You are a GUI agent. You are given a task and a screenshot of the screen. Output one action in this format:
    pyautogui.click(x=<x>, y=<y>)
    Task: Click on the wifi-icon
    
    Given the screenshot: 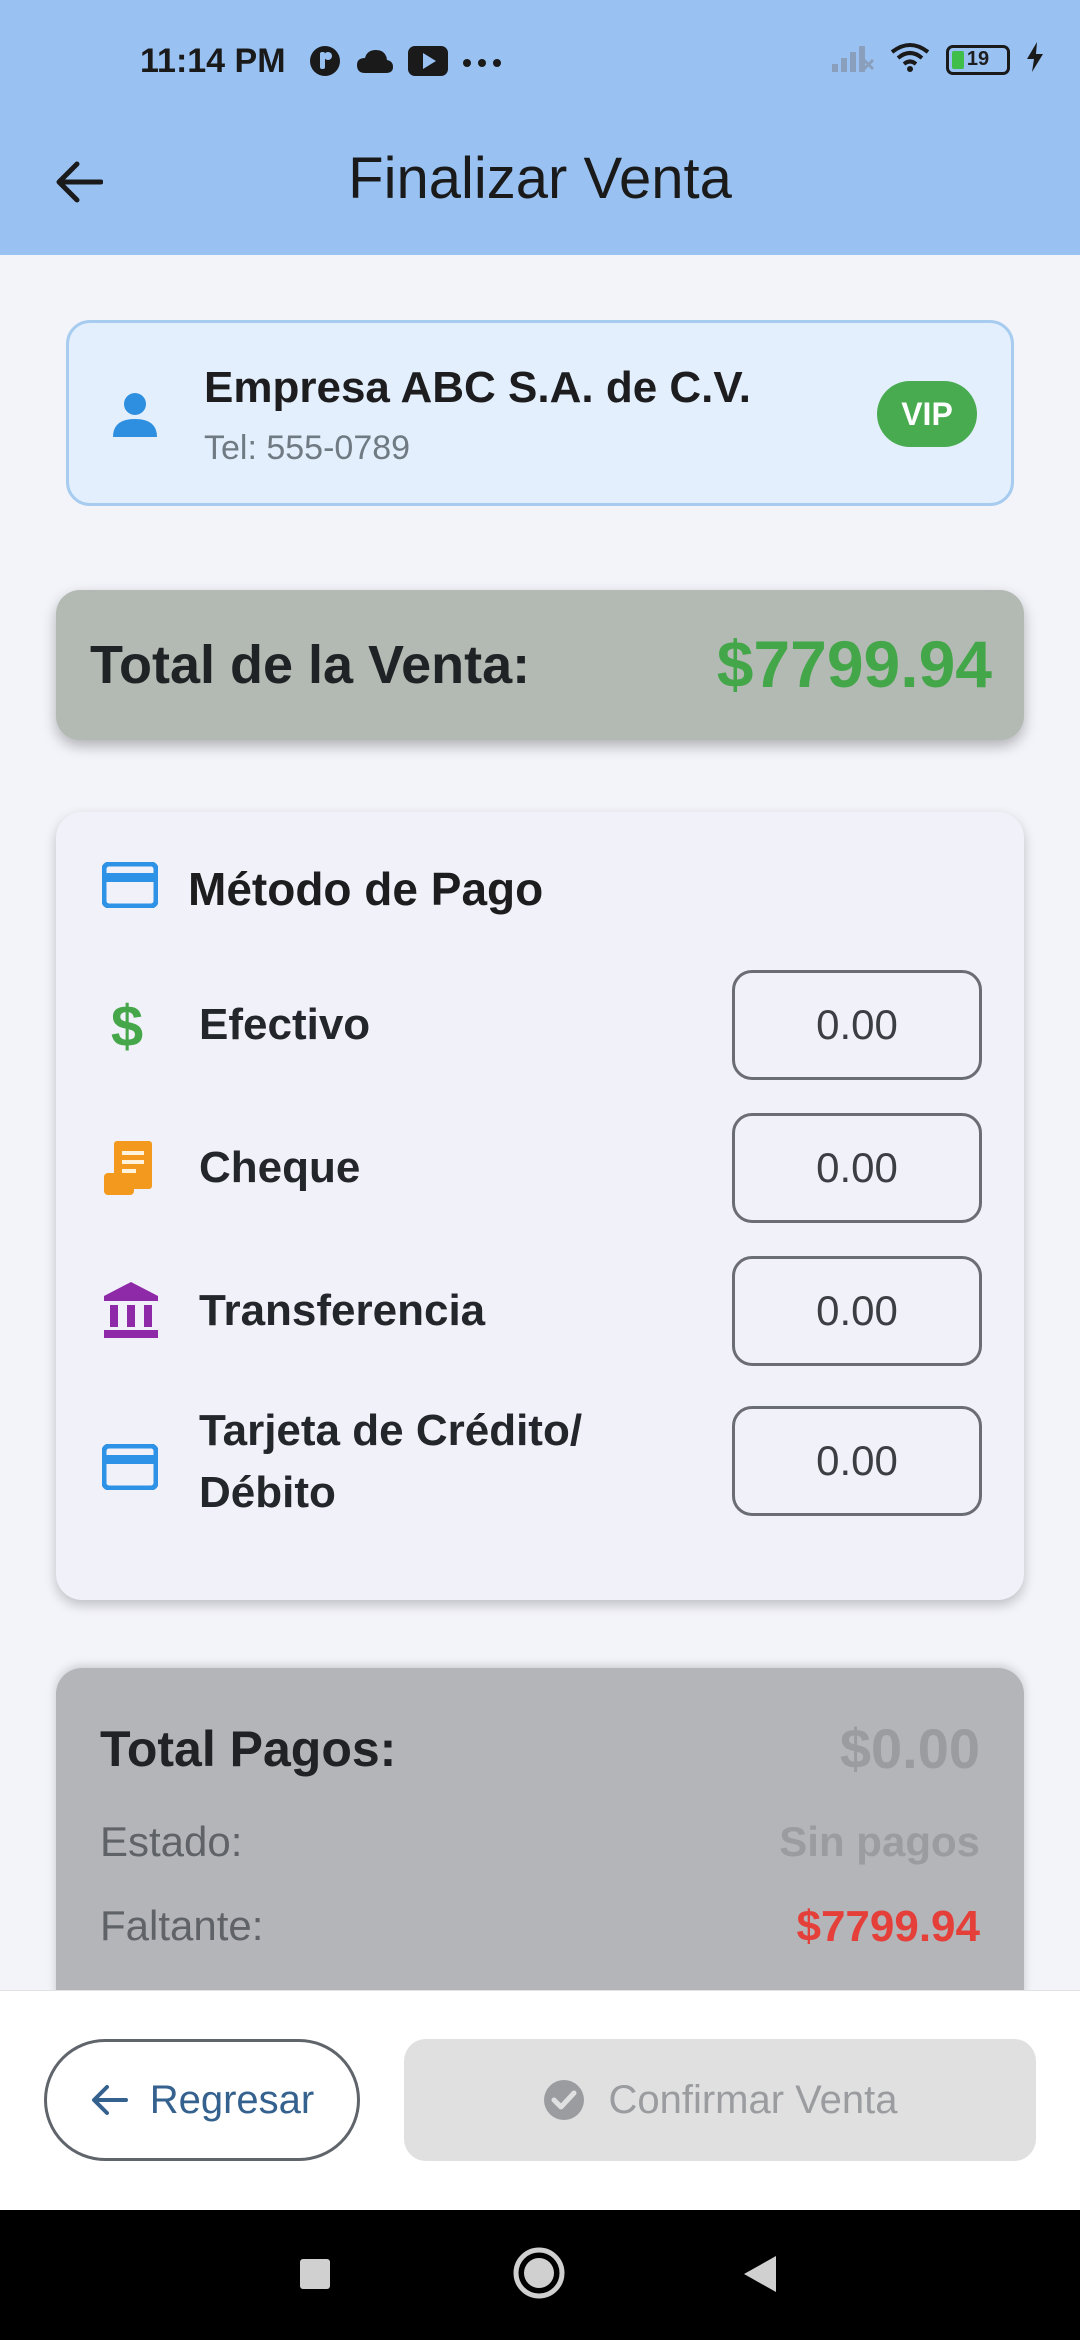 What is the action you would take?
    pyautogui.click(x=910, y=59)
    